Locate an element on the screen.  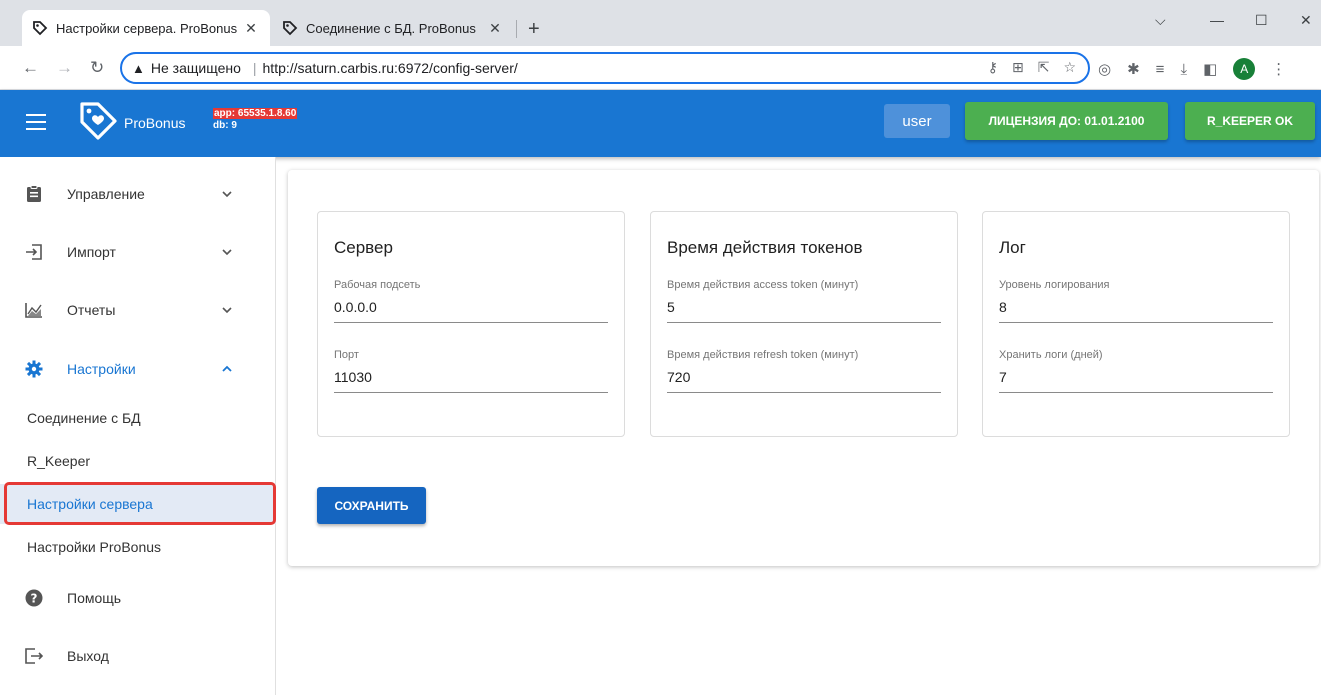
maximize-icon: ☐ is located at coordinates (1261, 20).